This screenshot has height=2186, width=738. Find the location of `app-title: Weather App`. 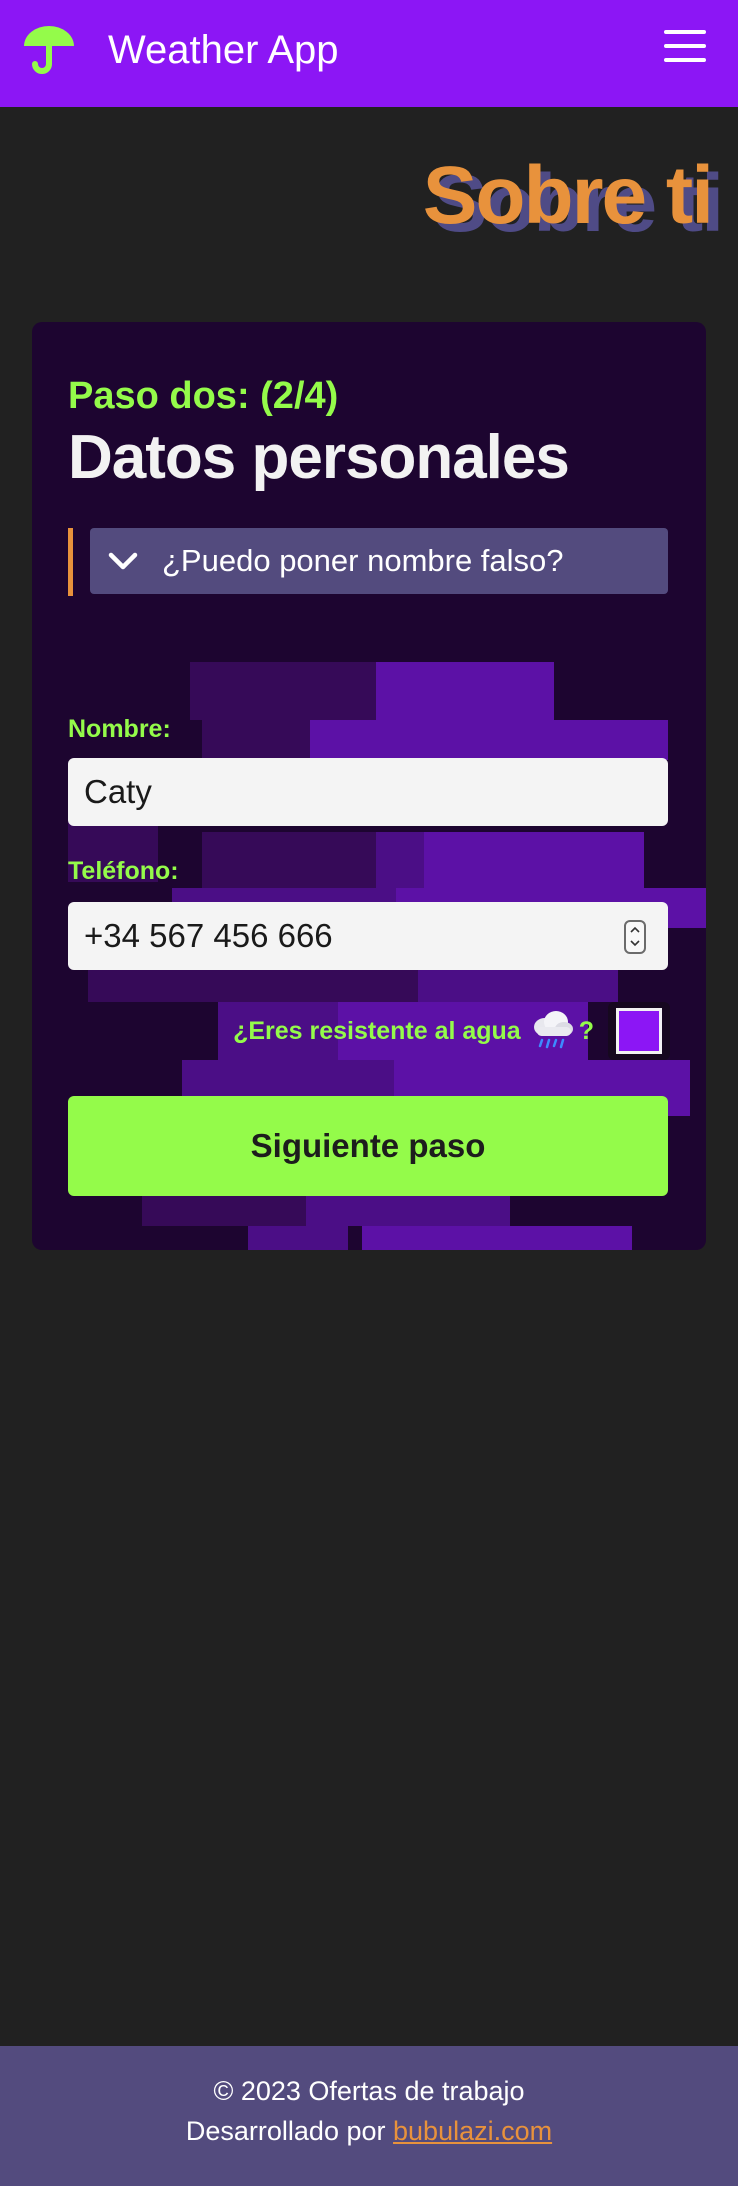

app-title: Weather App is located at coordinates (223, 50).